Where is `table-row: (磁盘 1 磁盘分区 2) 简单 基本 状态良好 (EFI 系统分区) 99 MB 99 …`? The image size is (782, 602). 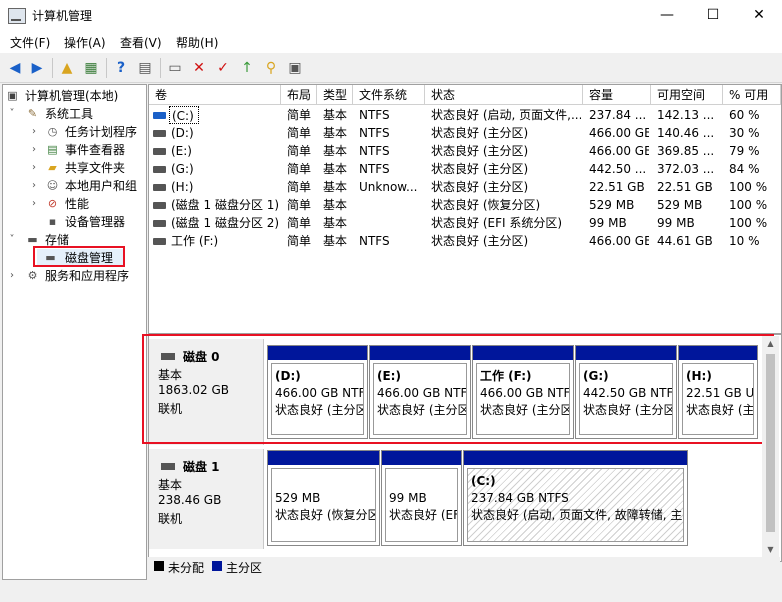 table-row: (磁盘 1 磁盘分区 2) 简单 基本 状态良好 (EFI 系统分区) 99 MB 99 … is located at coordinates (465, 223).